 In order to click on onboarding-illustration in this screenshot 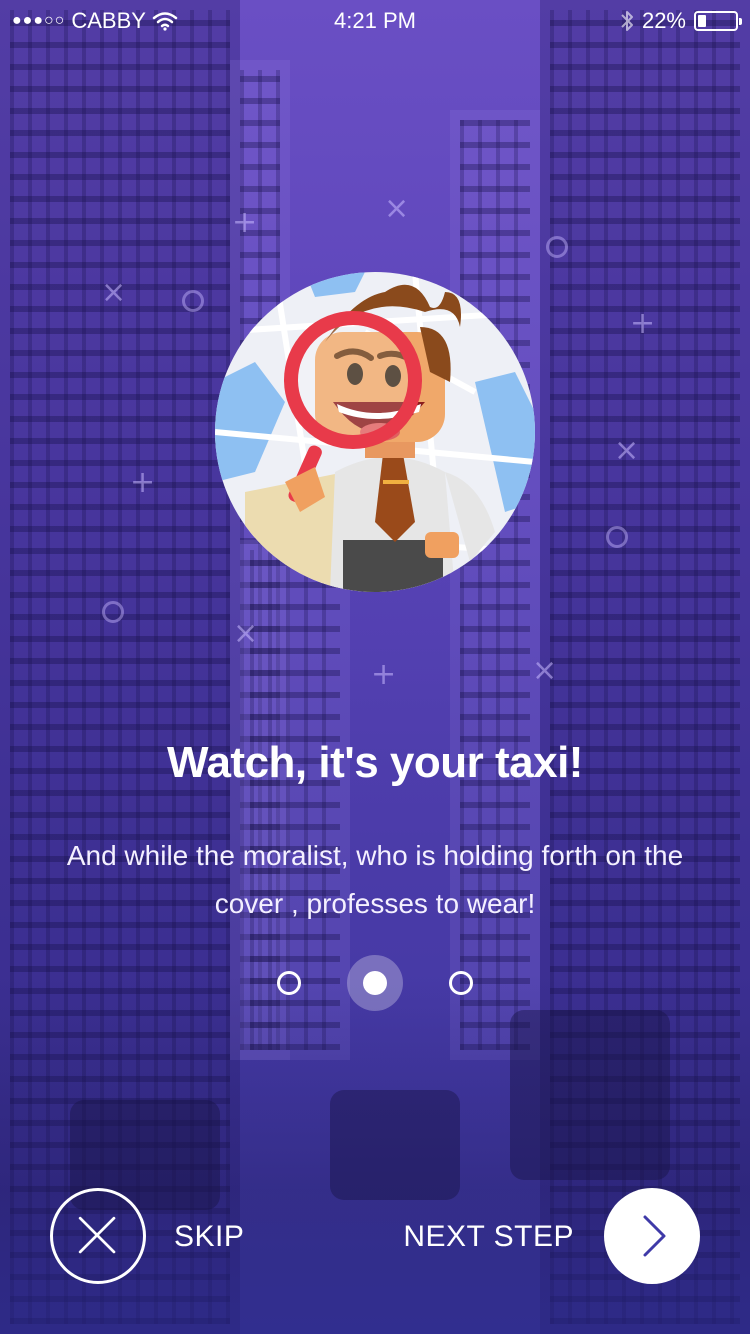, I will do `click(375, 432)`.